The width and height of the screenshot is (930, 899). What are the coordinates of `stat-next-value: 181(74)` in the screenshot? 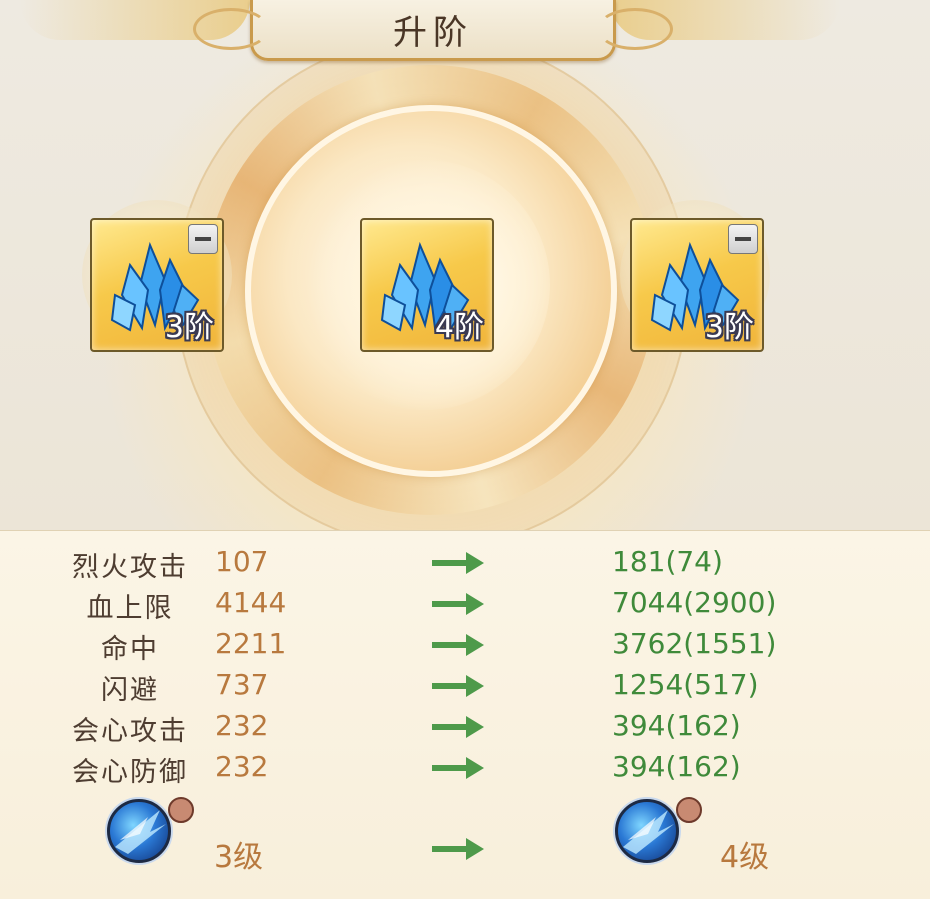 It's located at (667, 561).